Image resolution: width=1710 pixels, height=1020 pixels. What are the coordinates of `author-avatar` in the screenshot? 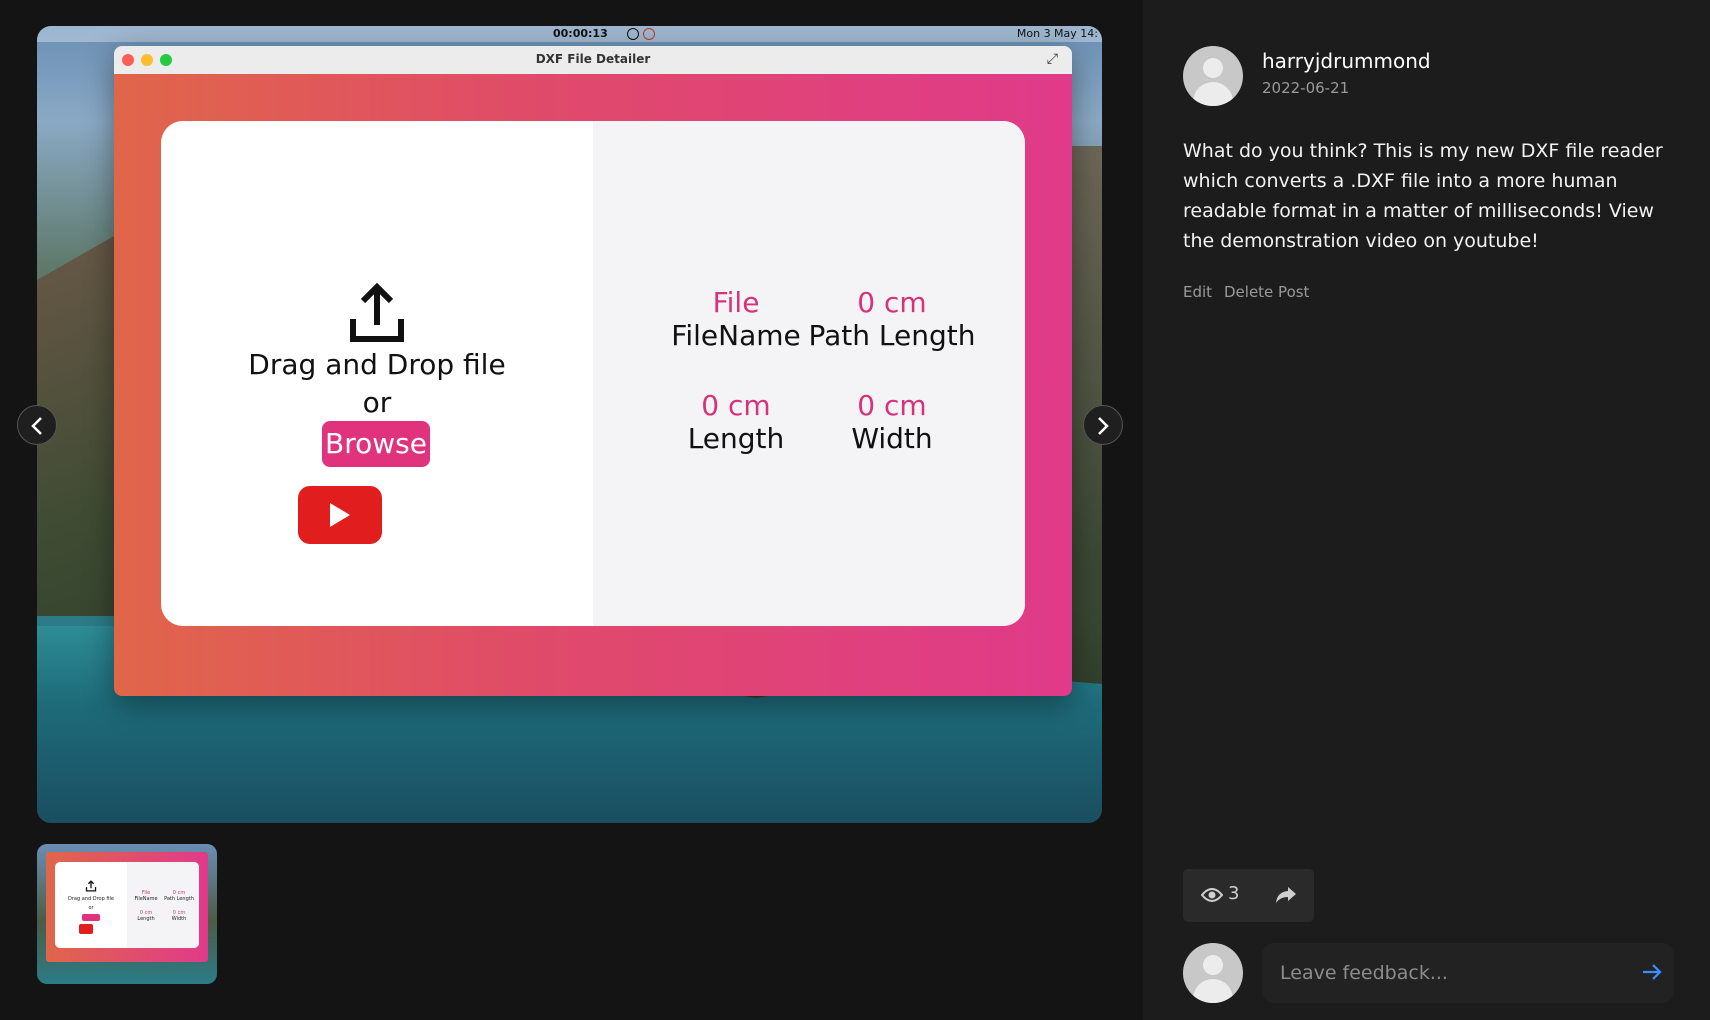 It's located at (1213, 76).